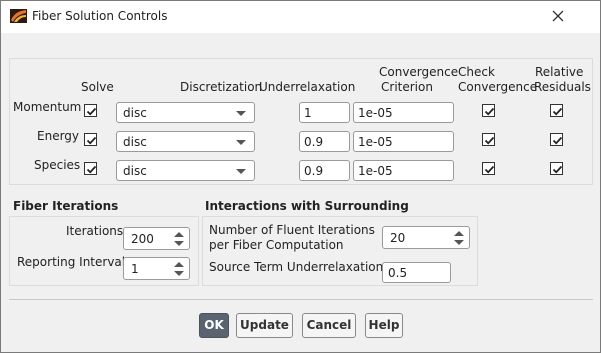 The image size is (601, 353). I want to click on underrelaxation-input-species: 0.9, so click(324, 170).